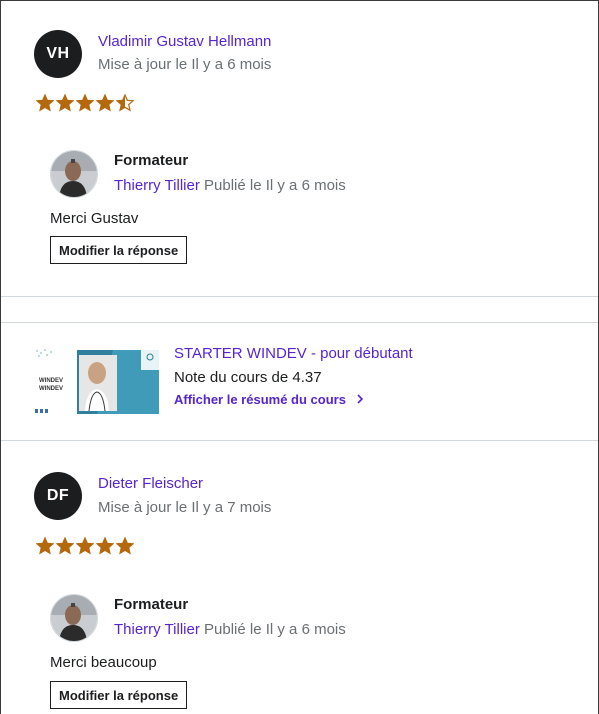 This screenshot has height=714, width=599. I want to click on response-text: Merci beaucoup, so click(103, 662).